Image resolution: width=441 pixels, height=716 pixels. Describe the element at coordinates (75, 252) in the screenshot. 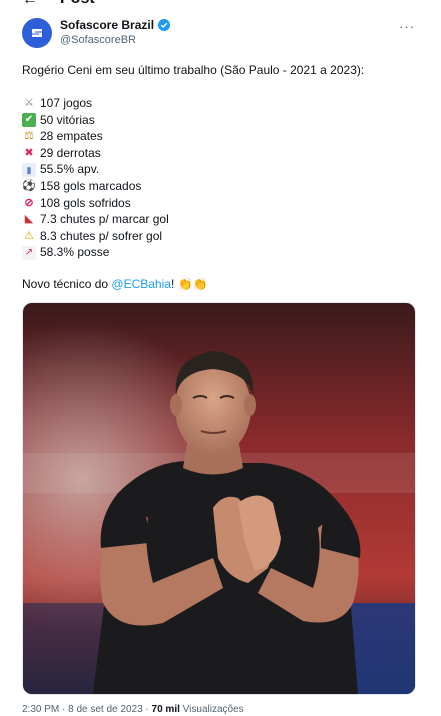

I see `stat-text: 58.3% posse` at that location.